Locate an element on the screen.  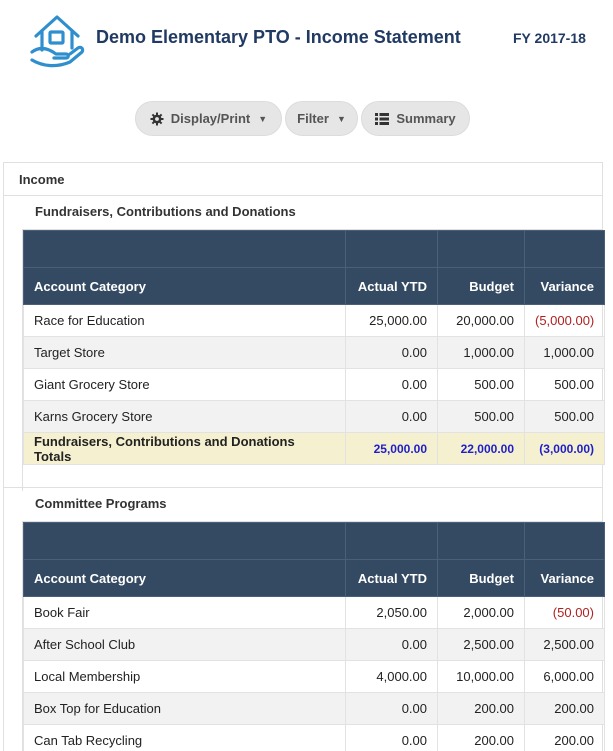
budget-cell: 10,000.00 is located at coordinates (481, 676).